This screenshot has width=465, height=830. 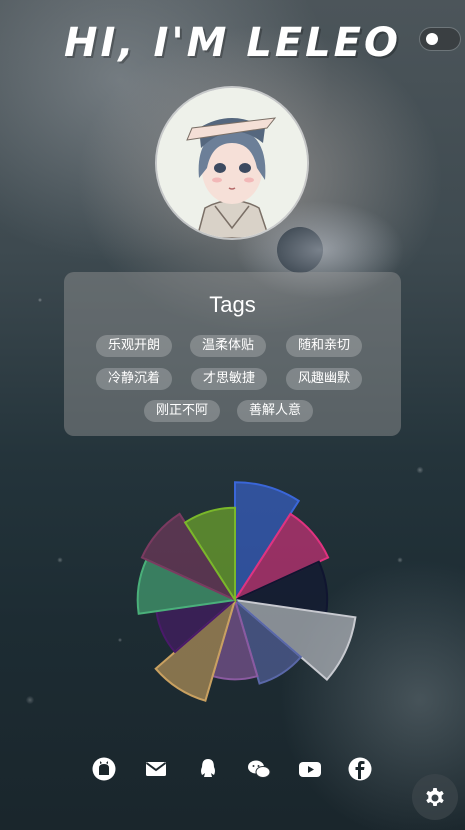 I want to click on tag-item: 才思敏捷, so click(x=229, y=379).